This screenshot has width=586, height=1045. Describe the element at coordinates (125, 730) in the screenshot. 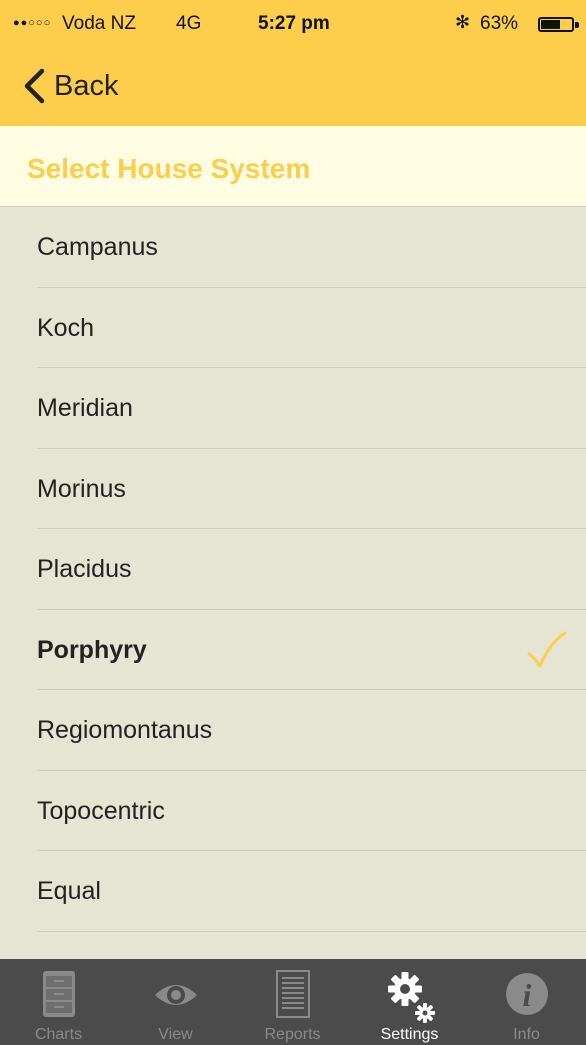

I see `list-item-label: Regiomontanus` at that location.